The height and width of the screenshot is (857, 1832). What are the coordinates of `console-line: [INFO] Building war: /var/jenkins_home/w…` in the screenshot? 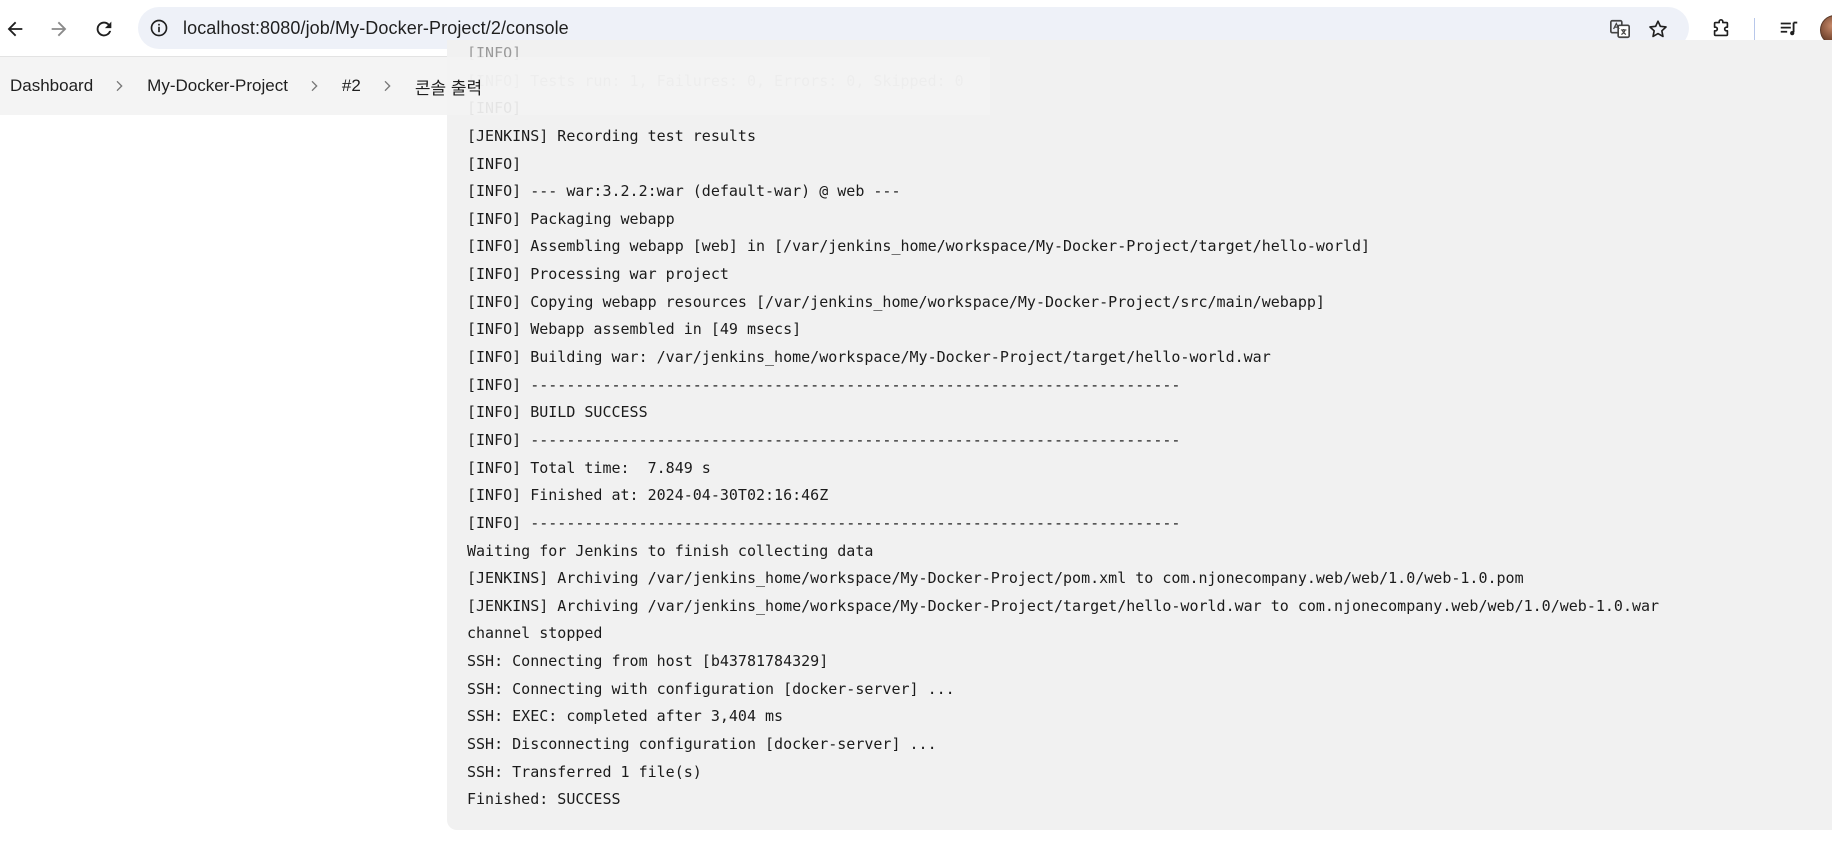 It's located at (869, 357).